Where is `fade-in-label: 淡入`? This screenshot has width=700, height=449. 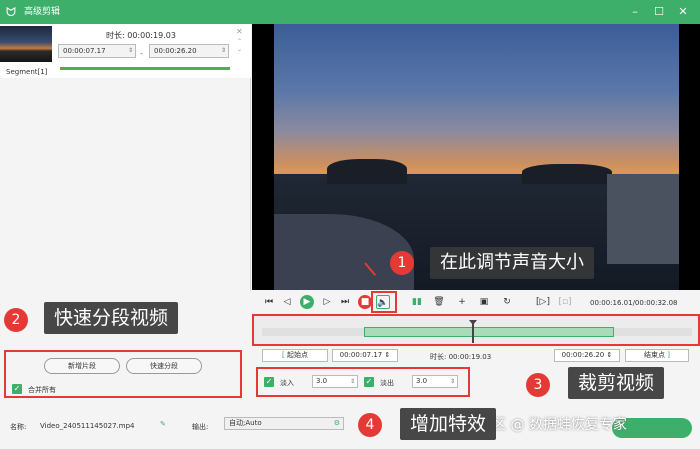
fade-in-label: 淡入 is located at coordinates (287, 383).